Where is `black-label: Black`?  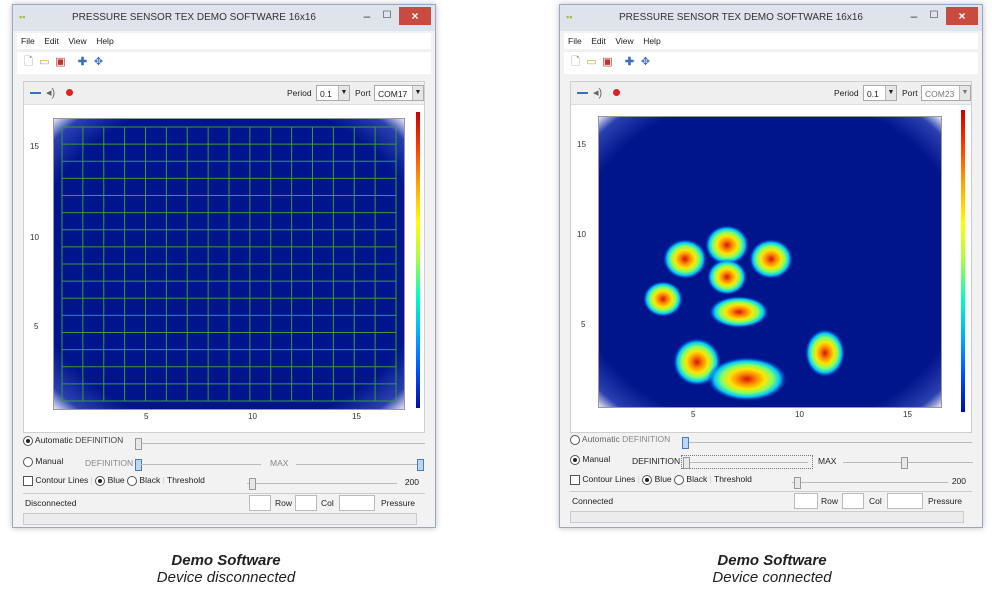
black-label: Black is located at coordinates (150, 480).